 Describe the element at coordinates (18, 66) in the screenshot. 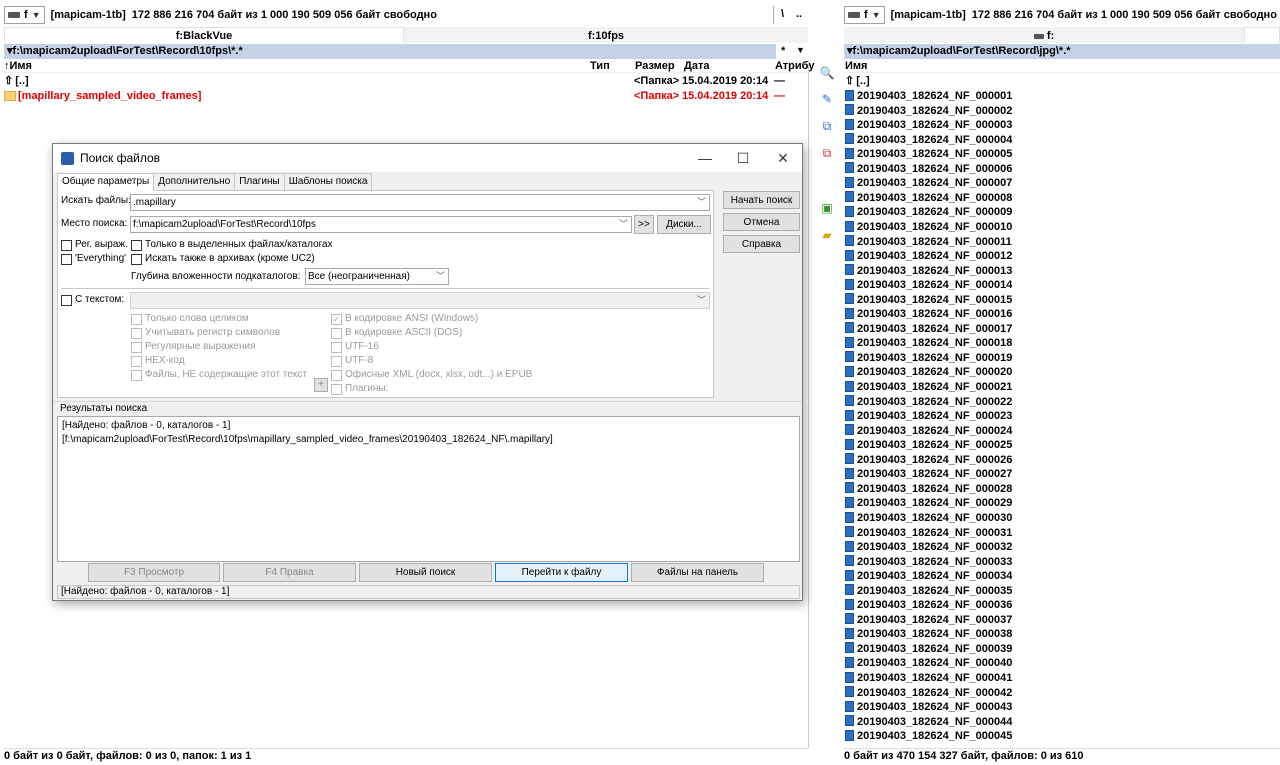

I see `col-name: ↑Имя` at that location.